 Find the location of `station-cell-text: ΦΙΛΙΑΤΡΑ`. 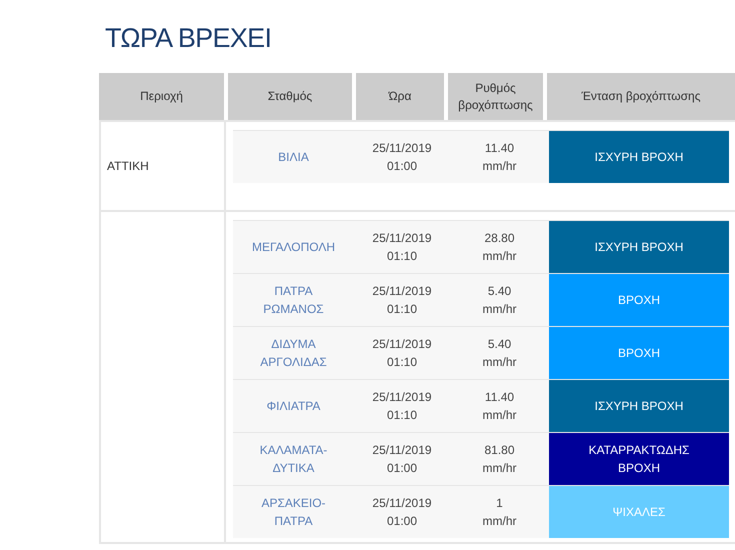

station-cell-text: ΦΙΛΙΑΤΡΑ is located at coordinates (294, 406).